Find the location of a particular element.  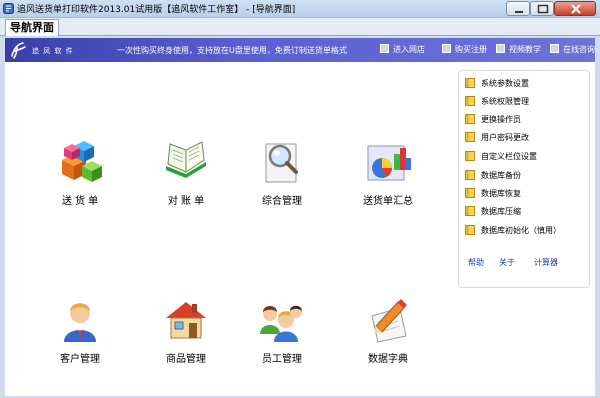

cubes-icon is located at coordinates (82, 161).